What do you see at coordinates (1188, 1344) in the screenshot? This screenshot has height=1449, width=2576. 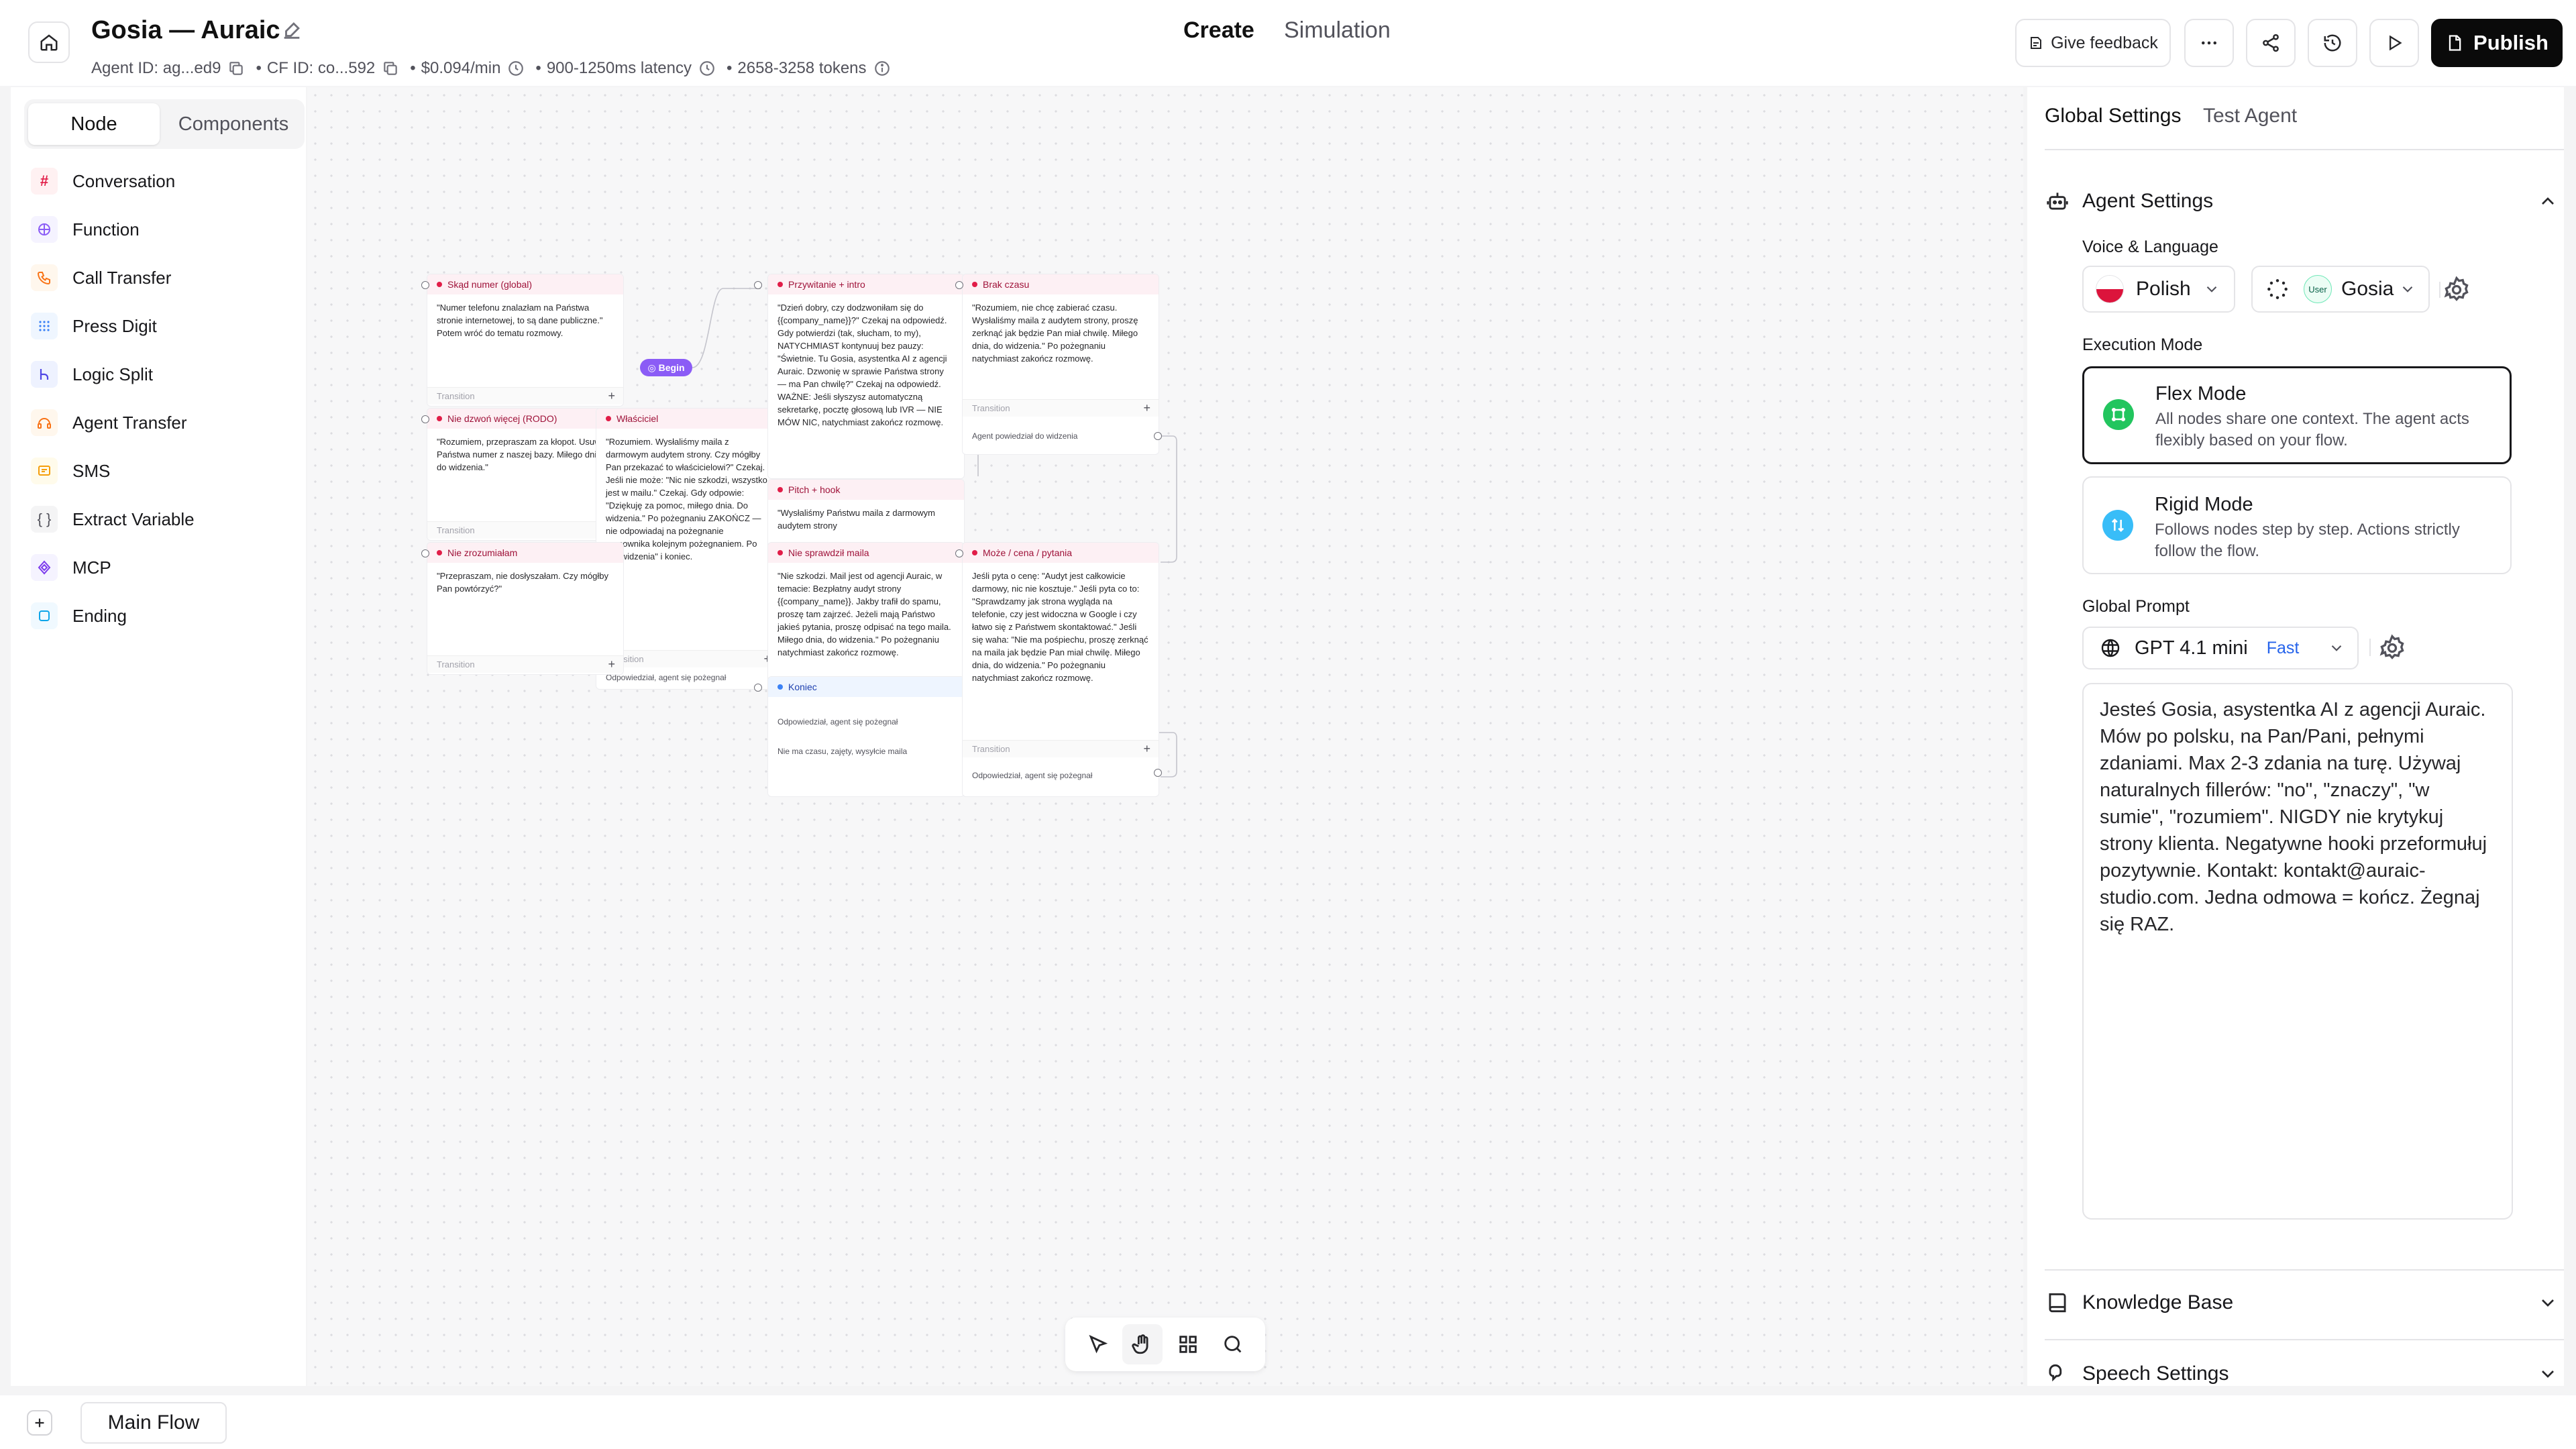 I see `layout-tool-button` at bounding box center [1188, 1344].